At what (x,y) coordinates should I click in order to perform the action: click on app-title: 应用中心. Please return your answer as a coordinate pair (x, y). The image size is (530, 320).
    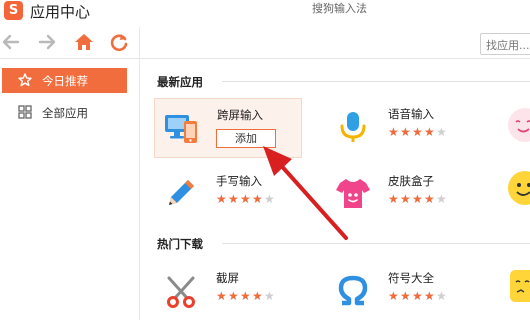
    Looking at the image, I should click on (60, 12).